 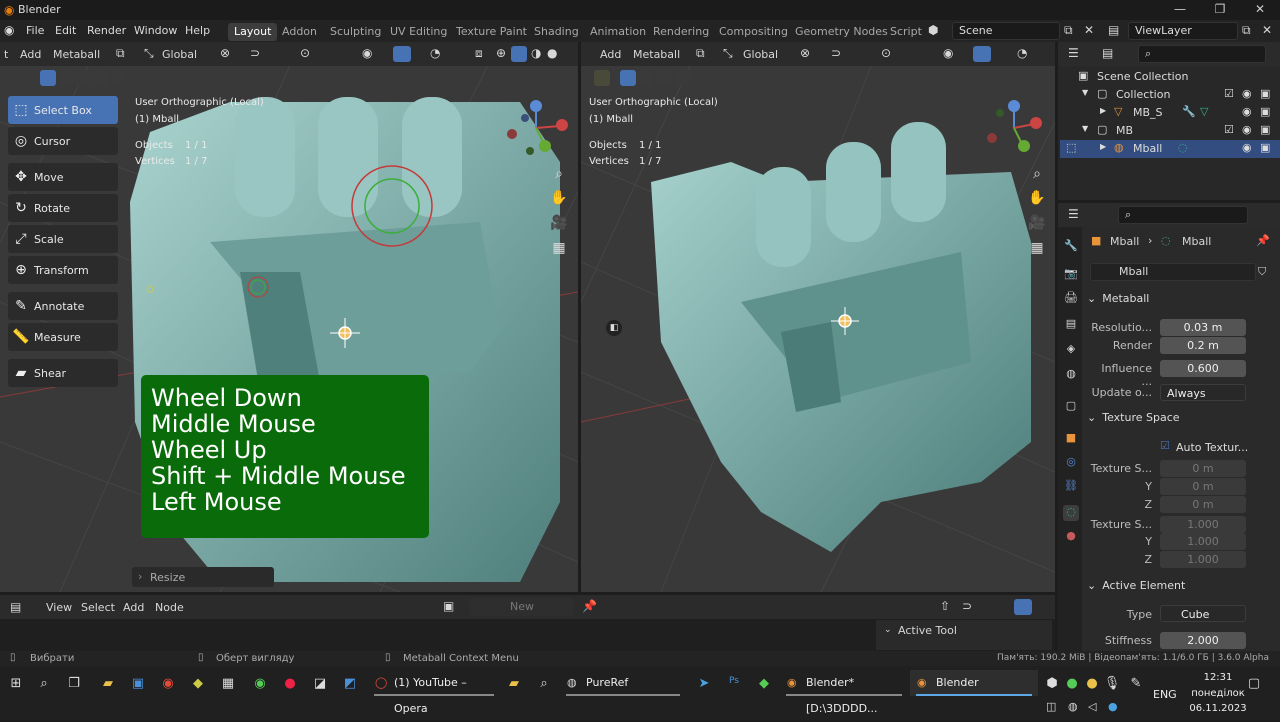 What do you see at coordinates (63, 177) in the screenshot?
I see `tool-move: ✥ Move` at bounding box center [63, 177].